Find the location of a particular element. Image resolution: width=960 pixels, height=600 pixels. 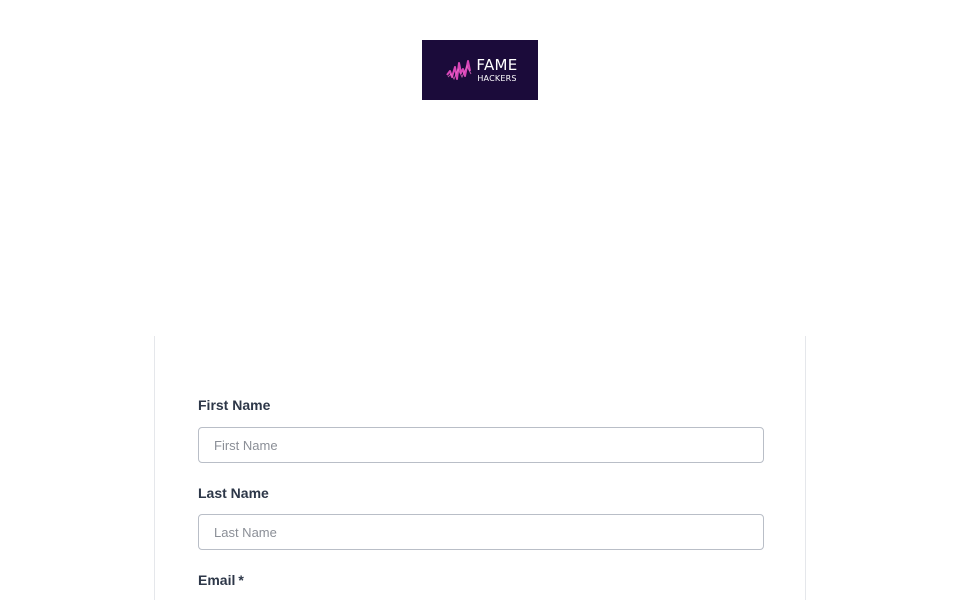

first-name-label: First Name is located at coordinates (234, 405).